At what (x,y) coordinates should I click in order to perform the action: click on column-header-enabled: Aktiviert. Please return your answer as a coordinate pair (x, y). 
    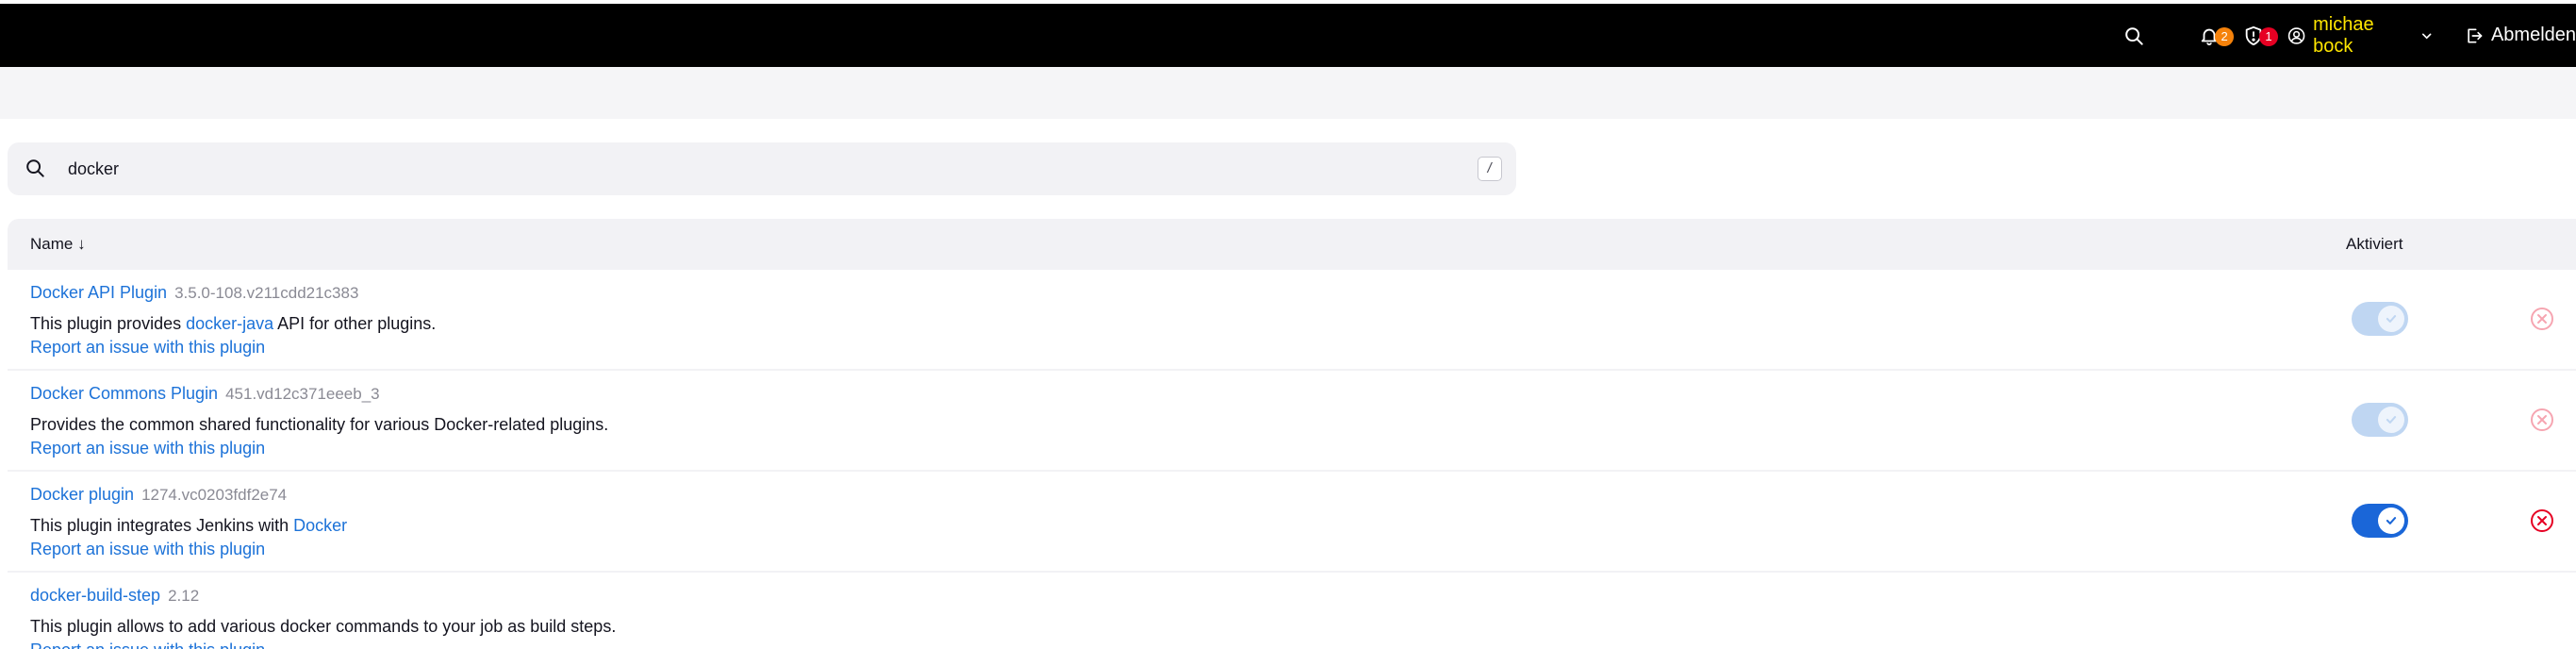
    Looking at the image, I should click on (2374, 244).